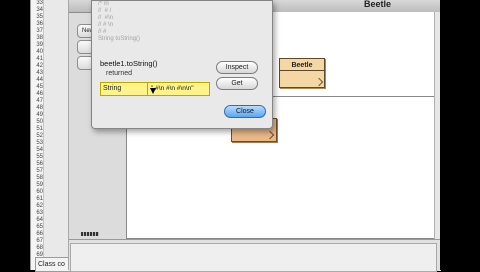 This screenshot has height=272, width=480. Describe the element at coordinates (129, 63) in the screenshot. I see `method-call-text: beetle1.toString()` at that location.